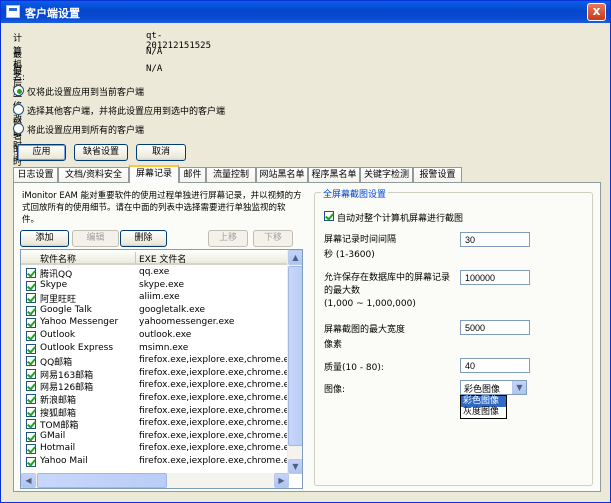 The image size is (611, 503). What do you see at coordinates (228, 238) in the screenshot?
I see `move-up-button: 上移` at bounding box center [228, 238].